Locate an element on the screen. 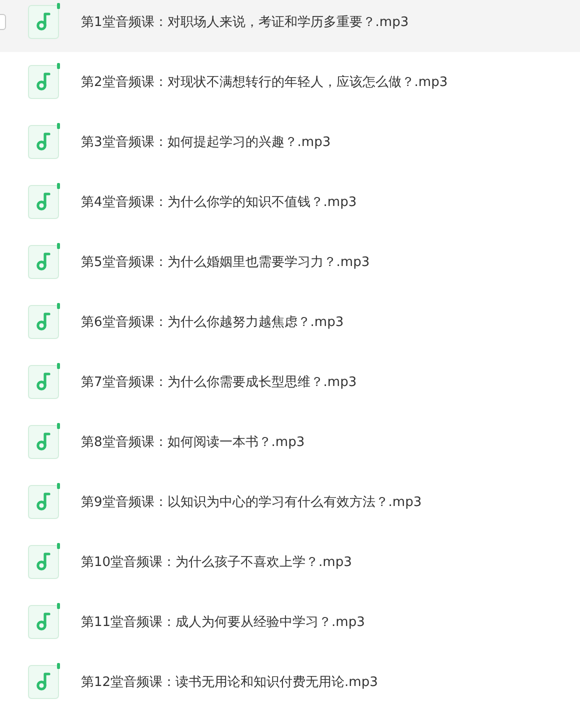 This screenshot has width=580, height=703. file-row: 第7堂音频课：为什么你需要成长型思维？.mp3 is located at coordinates (290, 382).